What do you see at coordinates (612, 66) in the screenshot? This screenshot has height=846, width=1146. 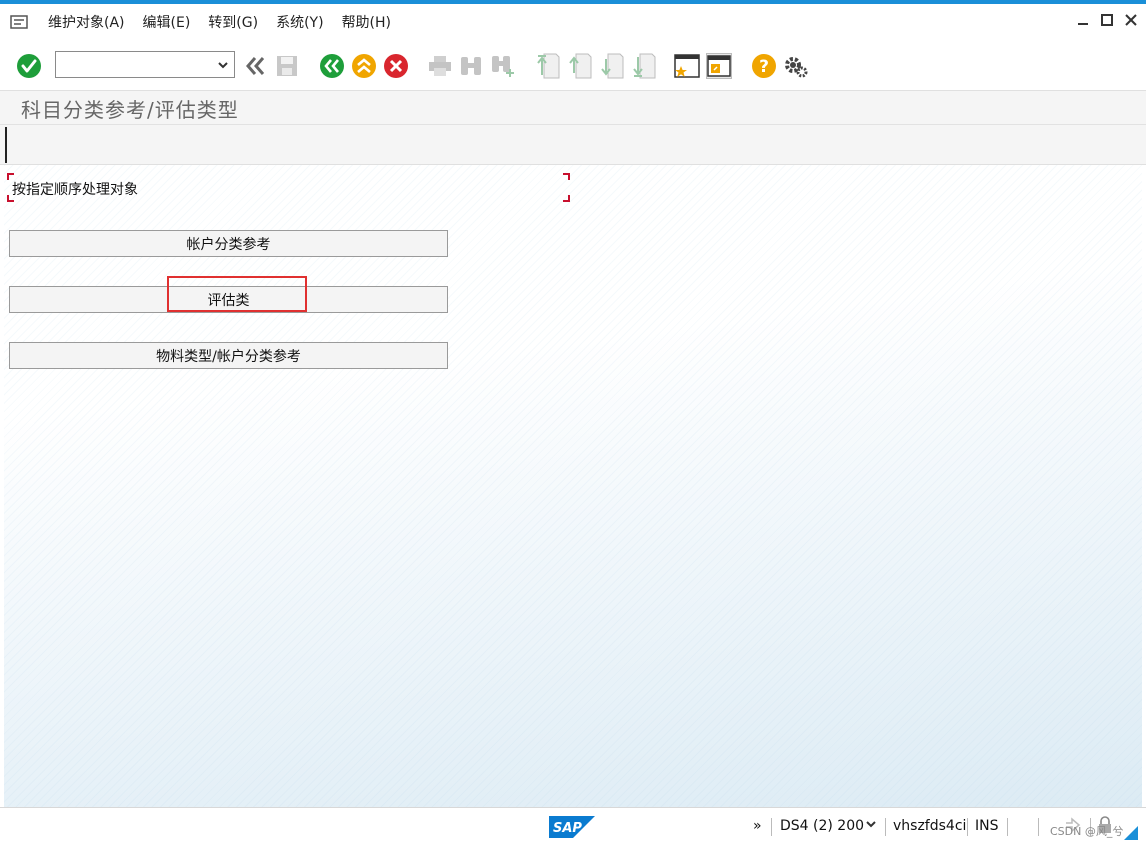 I see `next-page-icon` at bounding box center [612, 66].